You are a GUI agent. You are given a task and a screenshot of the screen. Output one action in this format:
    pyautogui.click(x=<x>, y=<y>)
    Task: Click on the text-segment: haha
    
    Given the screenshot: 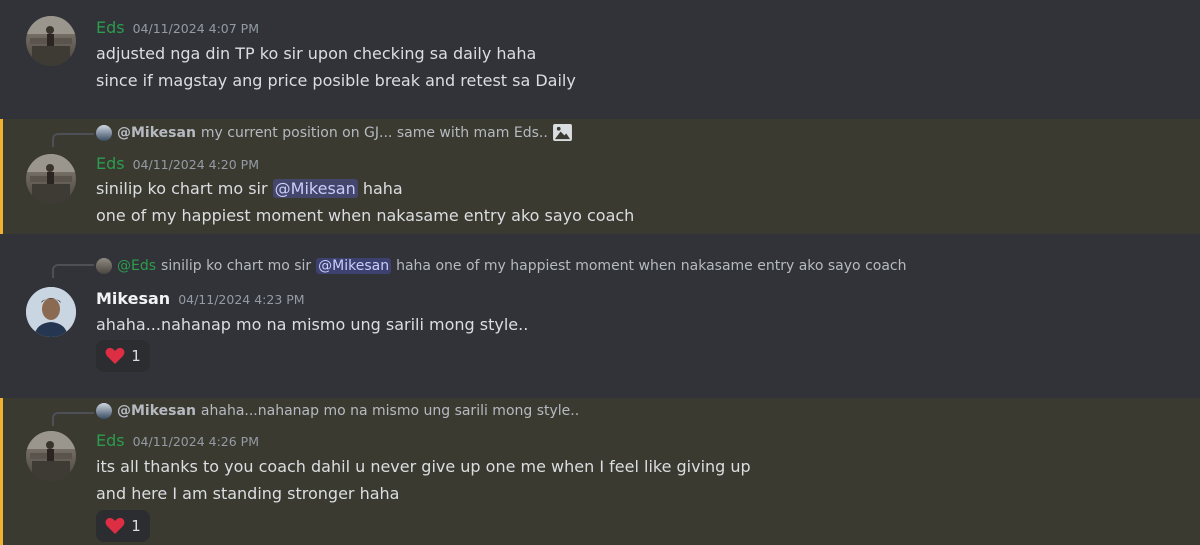 What is the action you would take?
    pyautogui.click(x=382, y=188)
    